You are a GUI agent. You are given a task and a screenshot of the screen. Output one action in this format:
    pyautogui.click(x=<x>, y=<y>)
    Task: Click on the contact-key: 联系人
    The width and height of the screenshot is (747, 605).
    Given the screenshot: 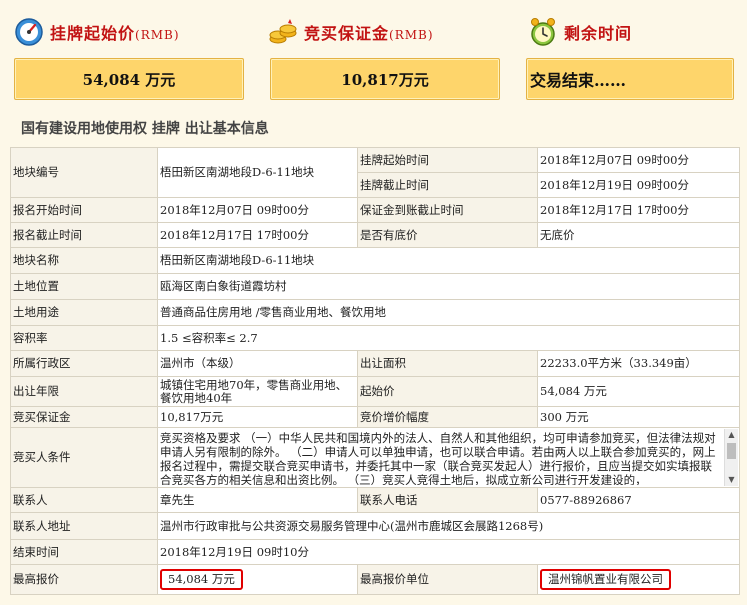 What is the action you would take?
    pyautogui.click(x=84, y=500)
    